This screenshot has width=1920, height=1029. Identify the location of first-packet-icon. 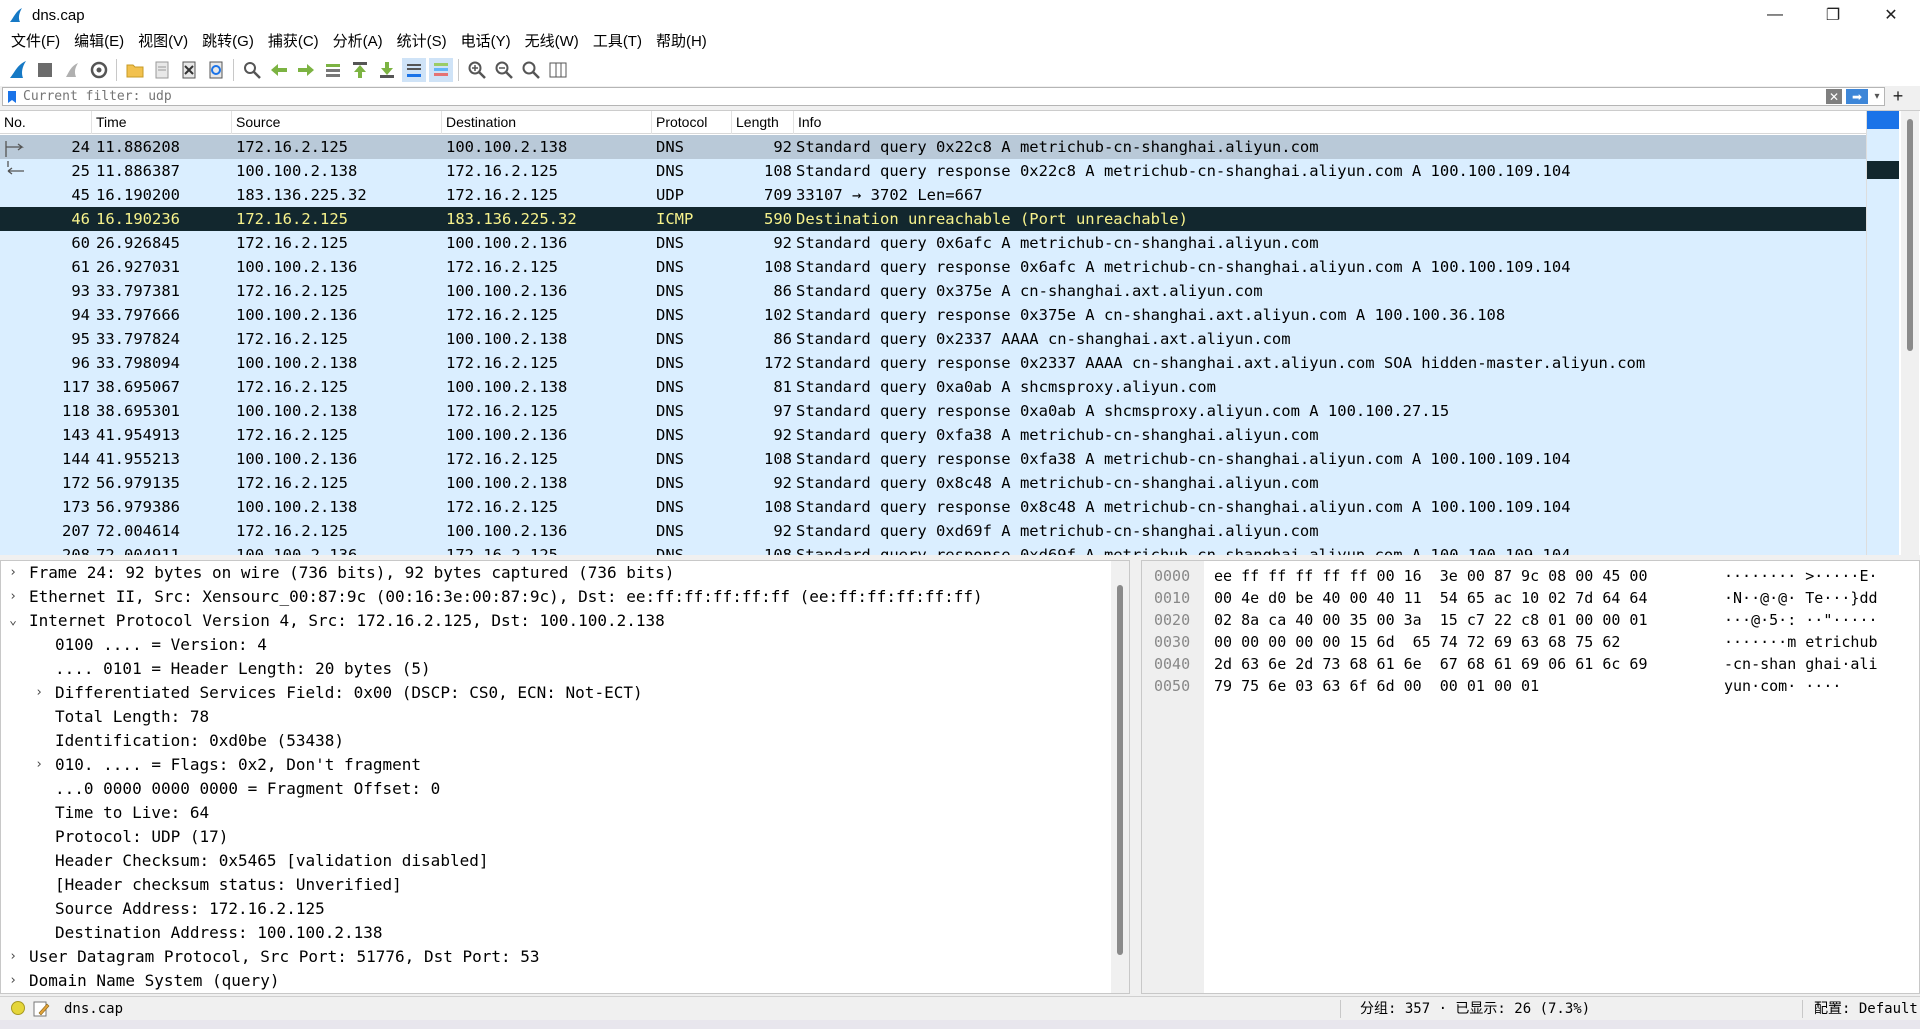
(360, 70).